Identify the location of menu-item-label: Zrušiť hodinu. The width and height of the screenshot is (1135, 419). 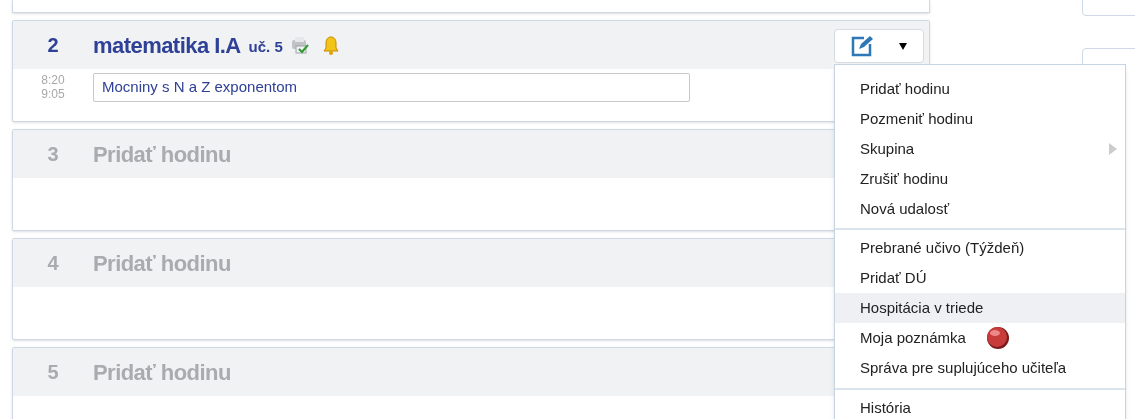
(904, 178).